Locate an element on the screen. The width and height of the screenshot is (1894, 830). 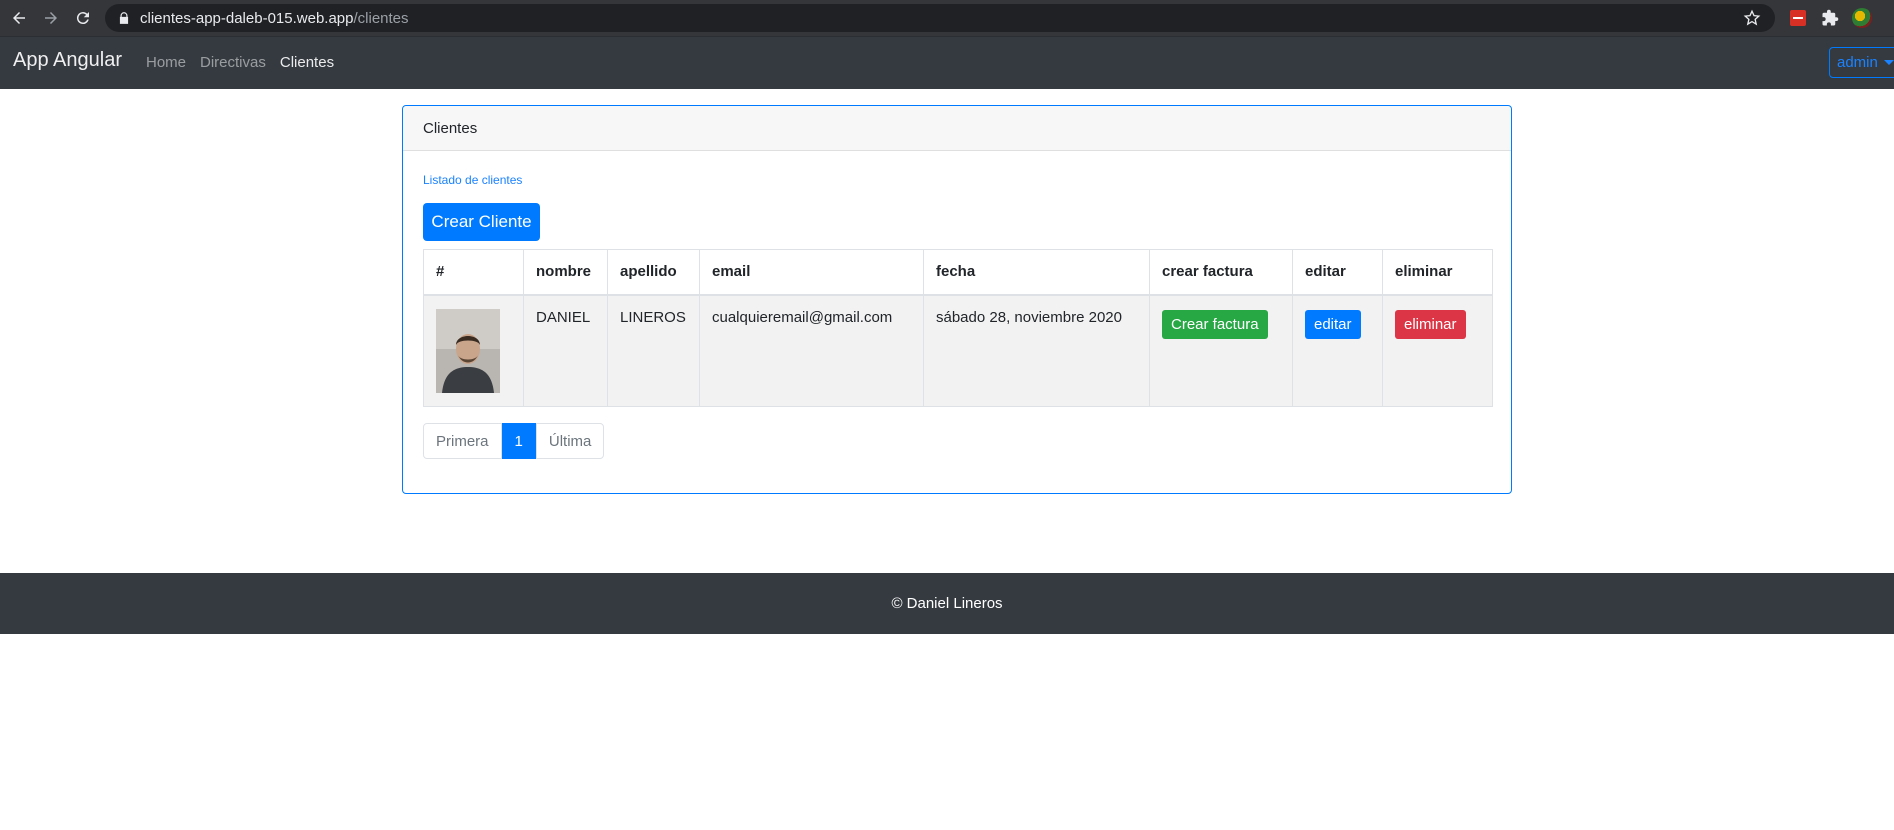
edit-button: editar is located at coordinates (1333, 324).